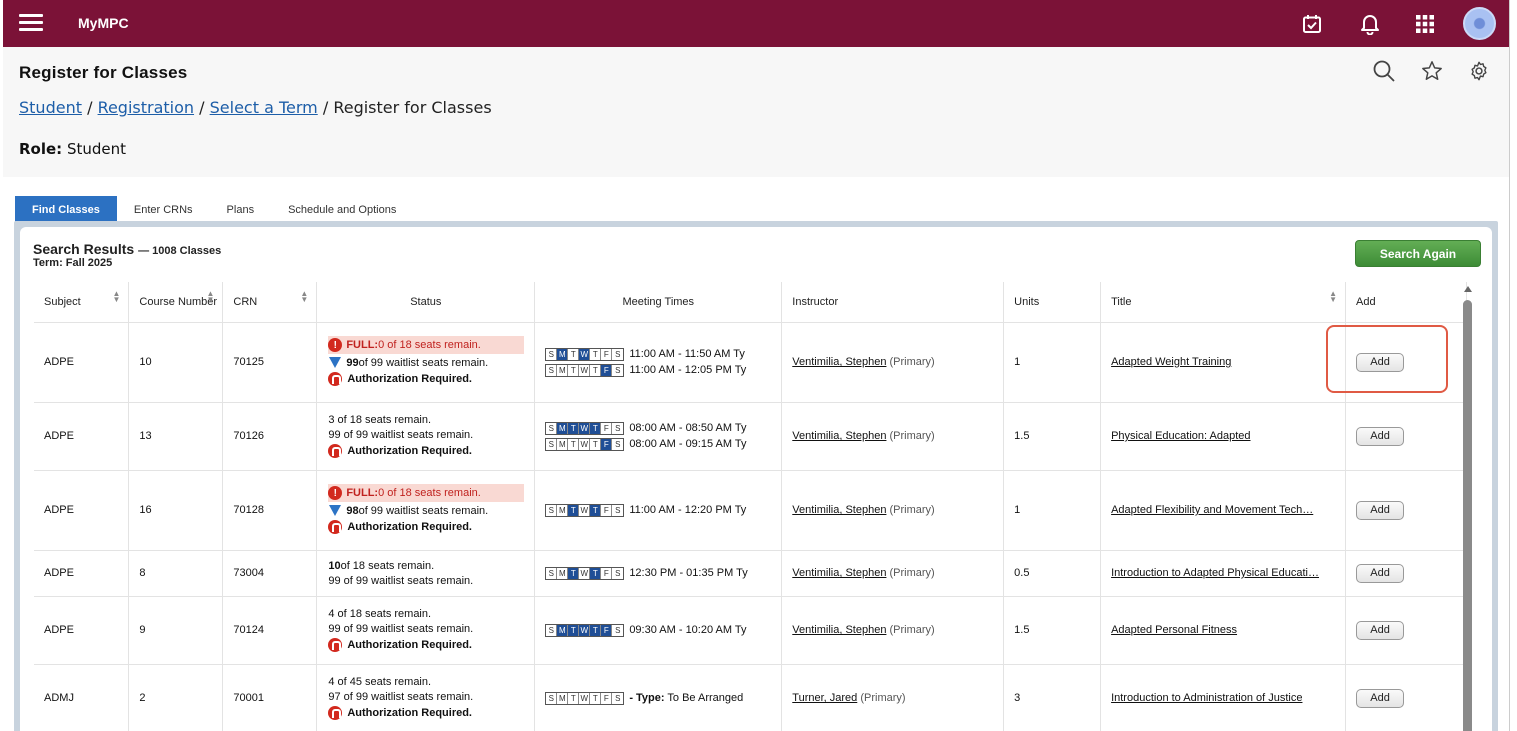 The width and height of the screenshot is (1517, 731). What do you see at coordinates (1479, 23) in the screenshot?
I see `user-avatar` at bounding box center [1479, 23].